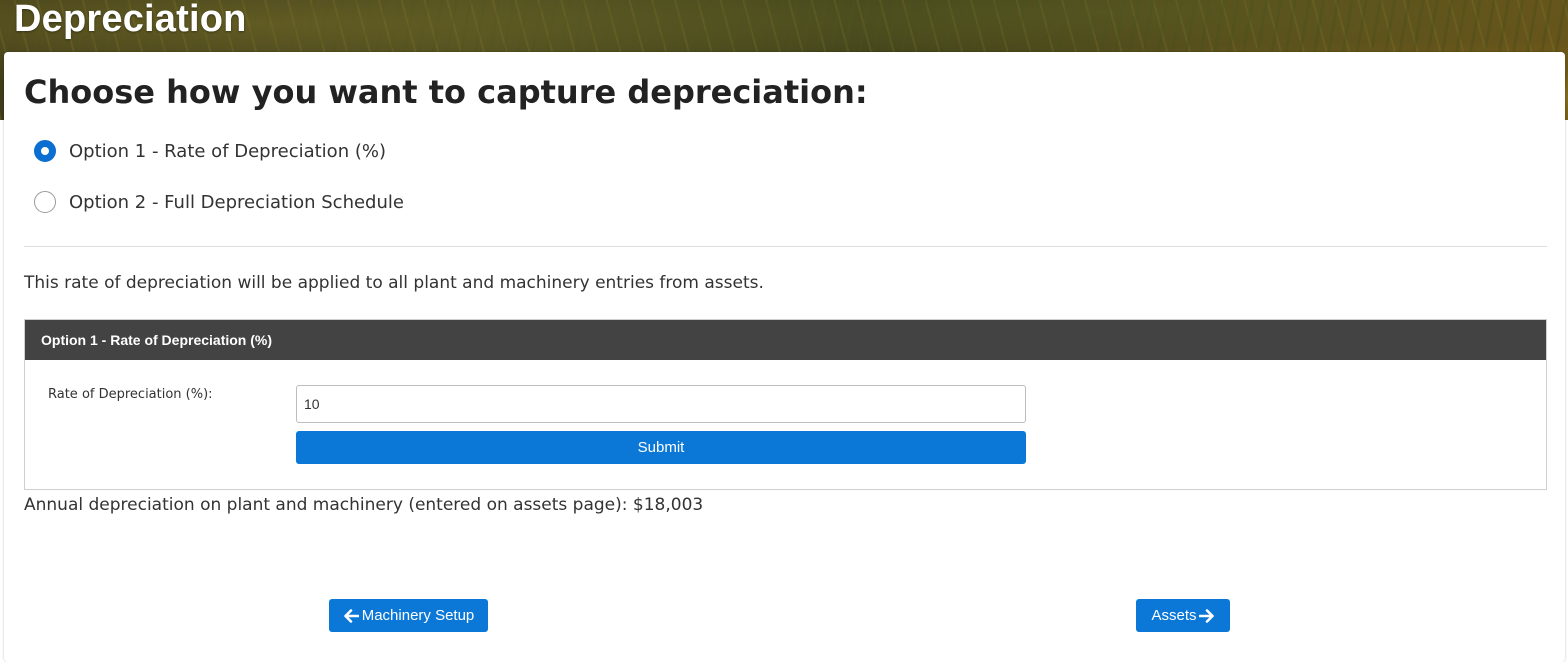  I want to click on page-title: Depreciation, so click(130, 20).